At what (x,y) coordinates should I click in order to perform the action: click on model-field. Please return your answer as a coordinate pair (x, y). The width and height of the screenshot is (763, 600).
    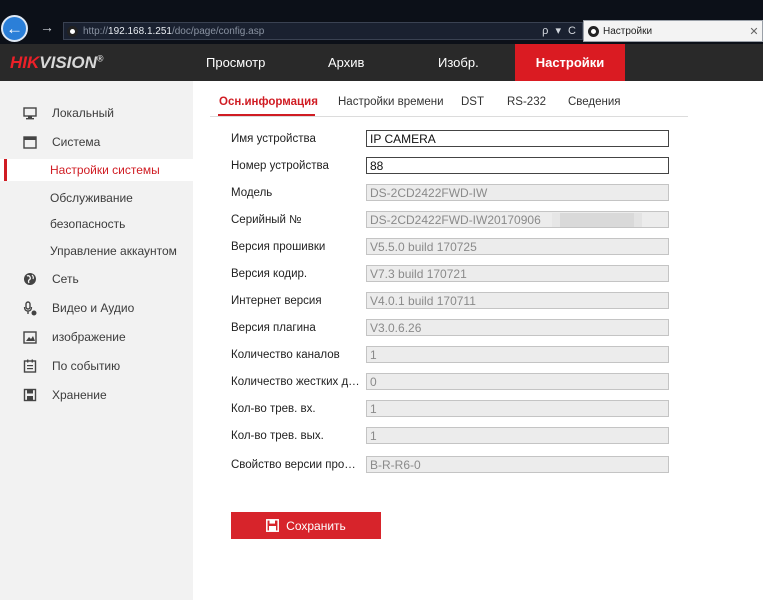
    Looking at the image, I should click on (517, 192).